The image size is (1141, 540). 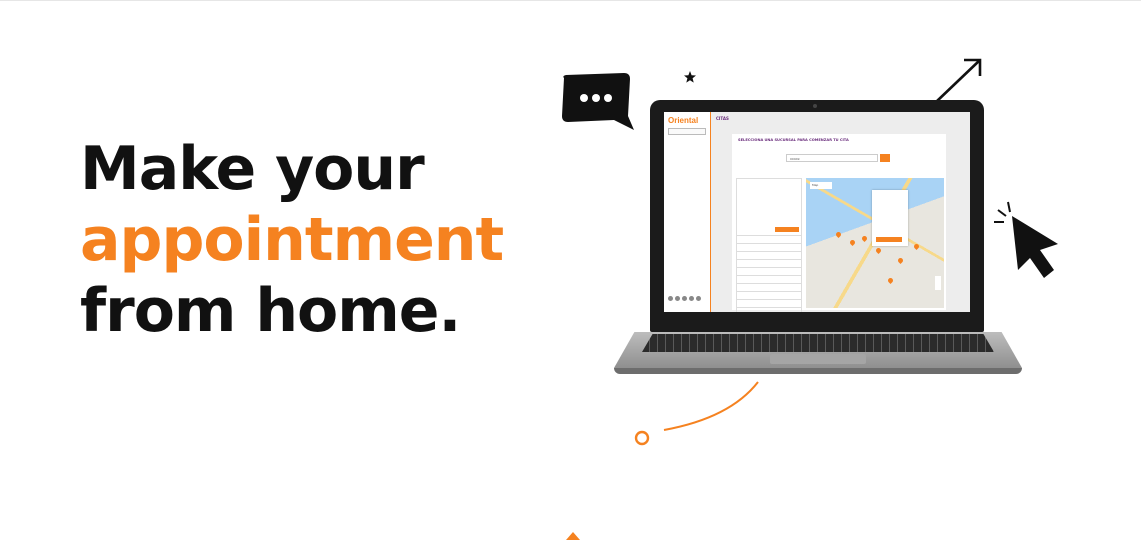 I want to click on laptop-trackpad, so click(x=818, y=359).